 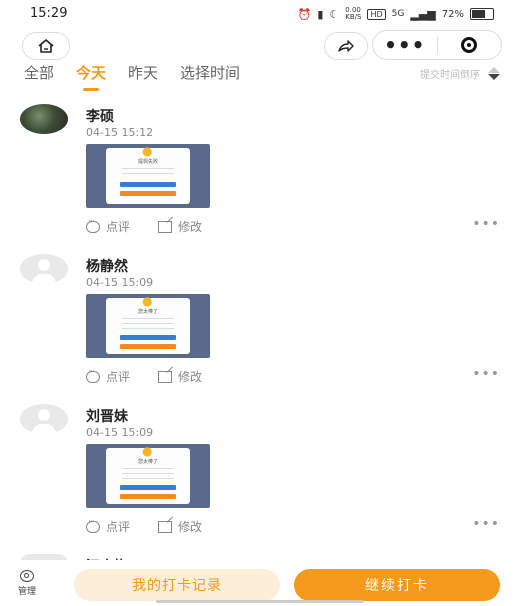 What do you see at coordinates (177, 585) in the screenshot?
I see `my-checkin-records-button: 我的打卡记录` at bounding box center [177, 585].